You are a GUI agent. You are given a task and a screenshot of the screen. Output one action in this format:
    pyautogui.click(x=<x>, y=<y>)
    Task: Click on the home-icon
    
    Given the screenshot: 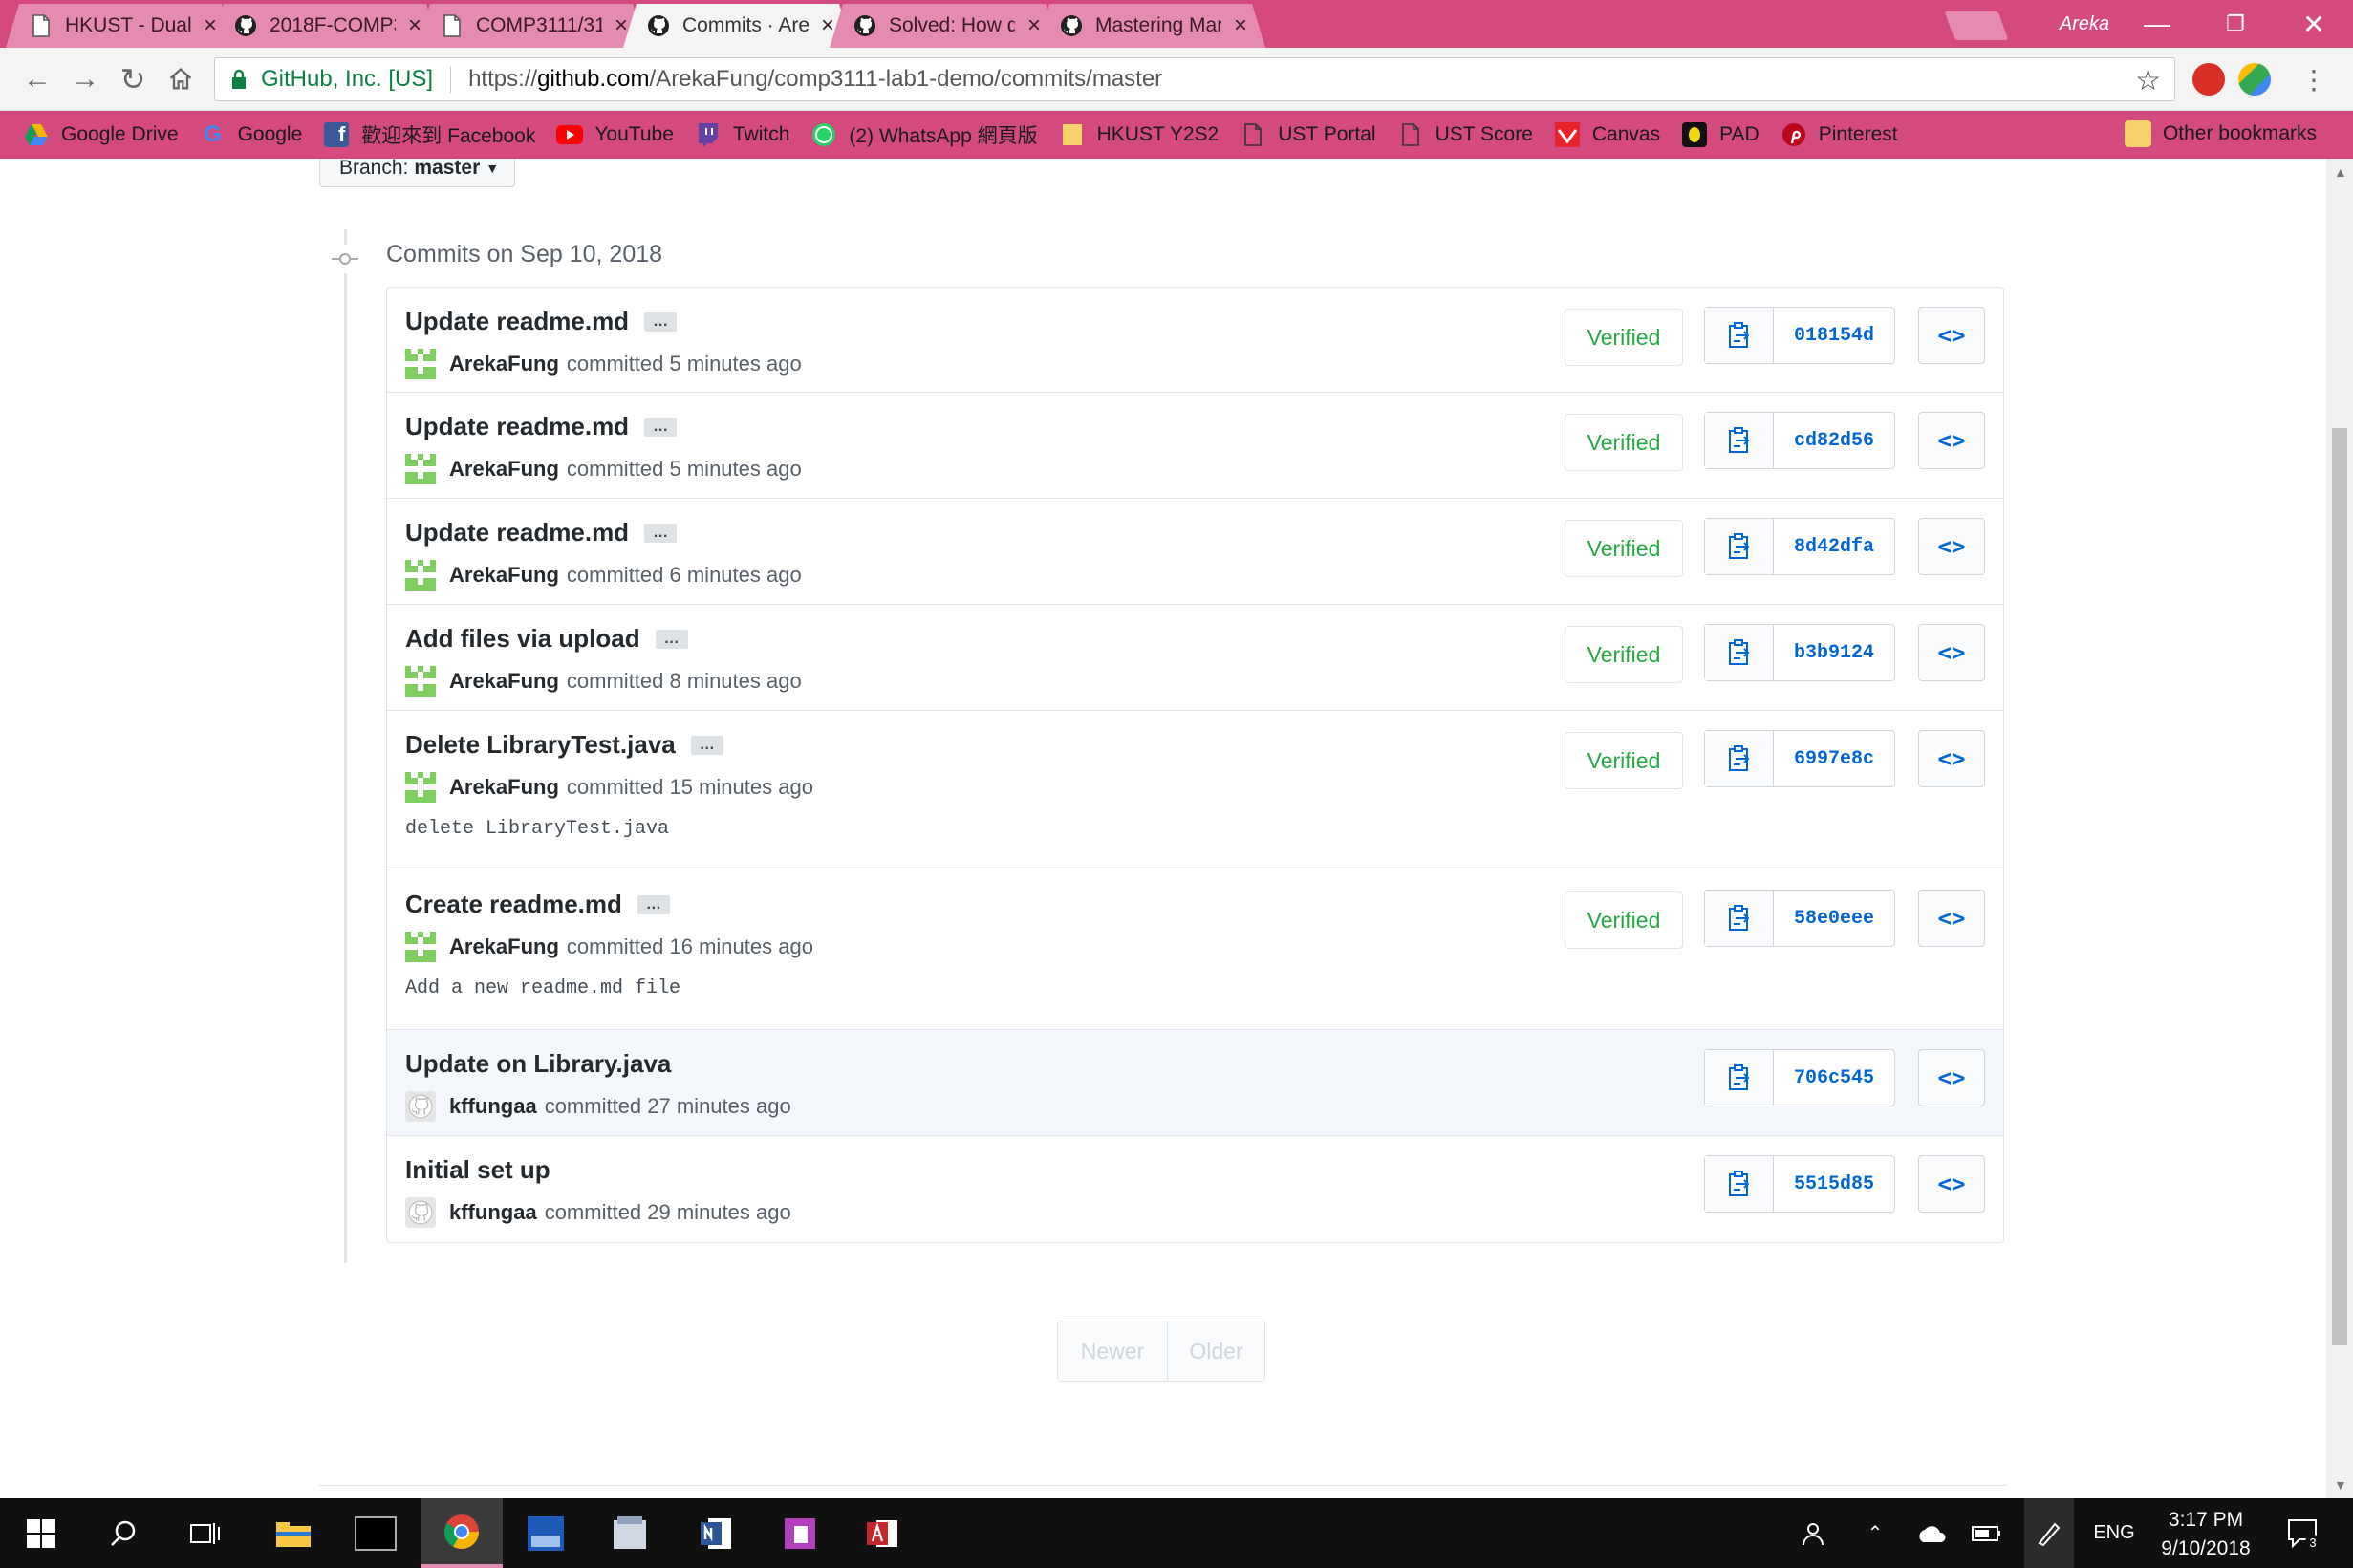 What is the action you would take?
    pyautogui.click(x=181, y=79)
    